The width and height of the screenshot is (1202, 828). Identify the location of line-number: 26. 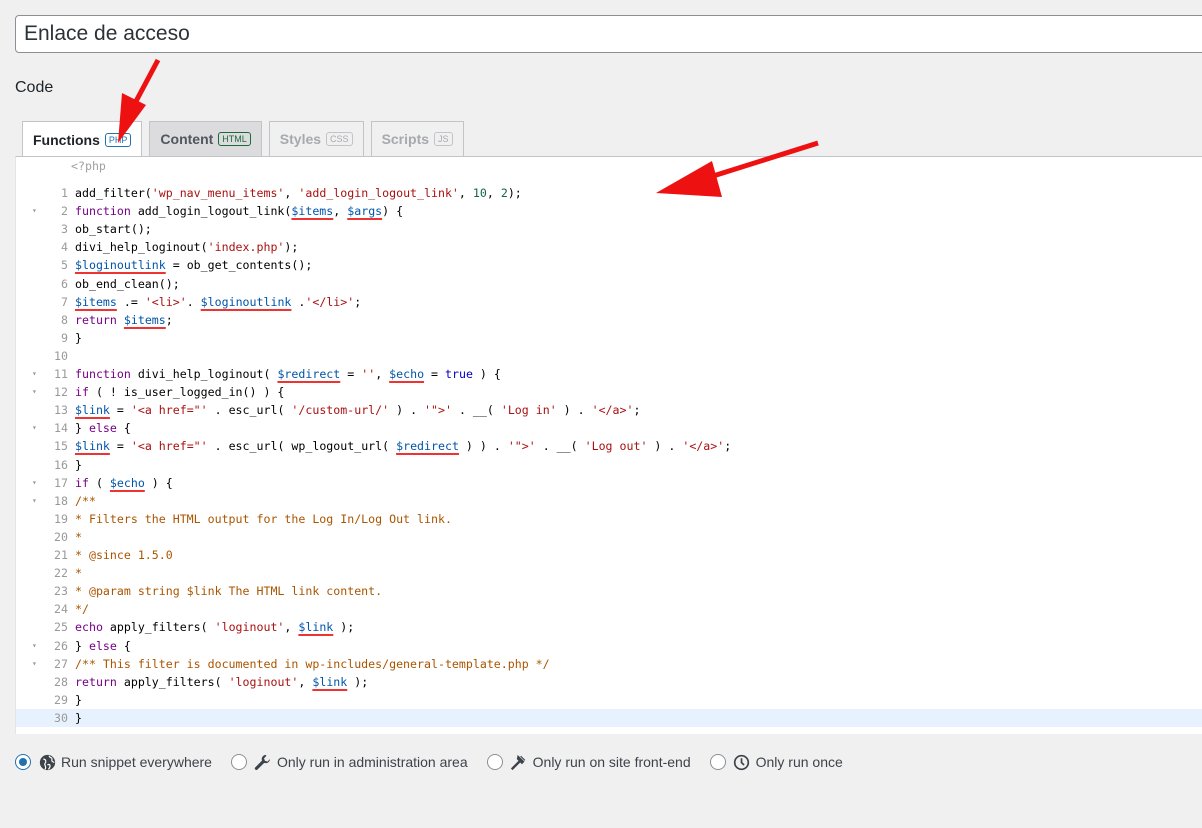
(61, 645).